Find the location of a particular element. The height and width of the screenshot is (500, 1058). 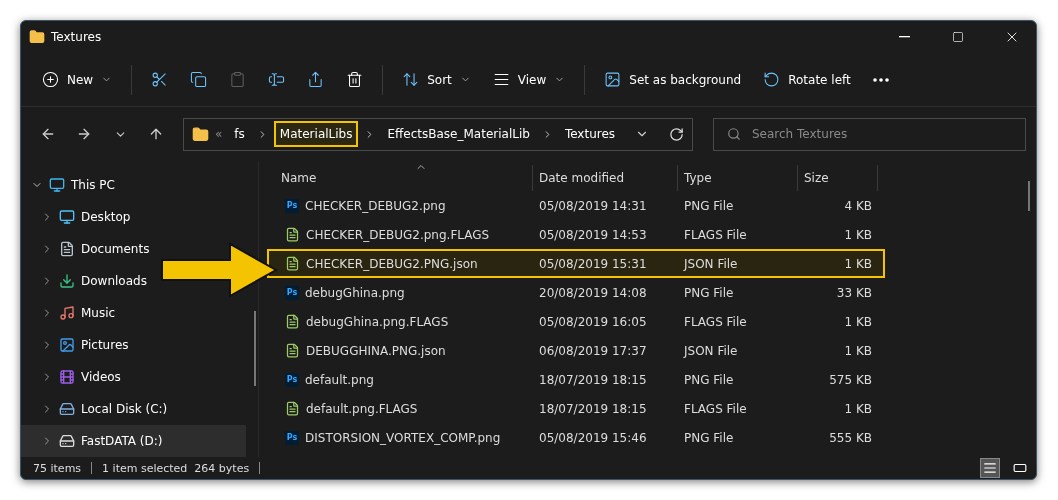

view-button: View is located at coordinates (529, 79).